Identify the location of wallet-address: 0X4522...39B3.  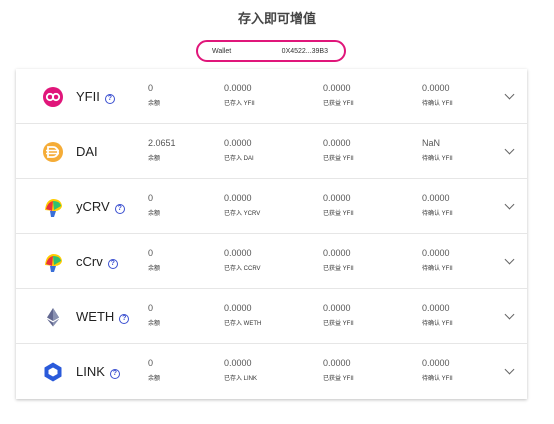
(304, 51).